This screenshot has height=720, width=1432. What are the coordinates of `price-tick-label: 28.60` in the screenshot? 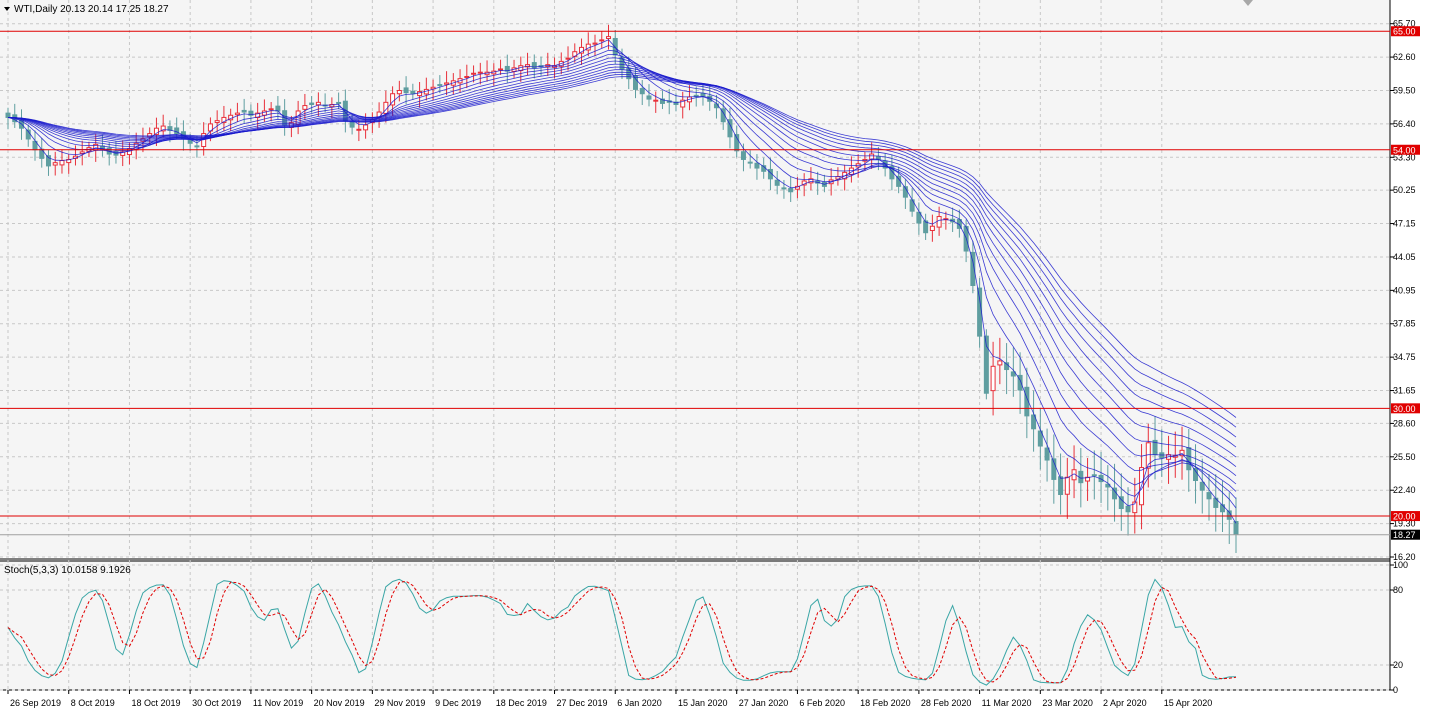 It's located at (1404, 423).